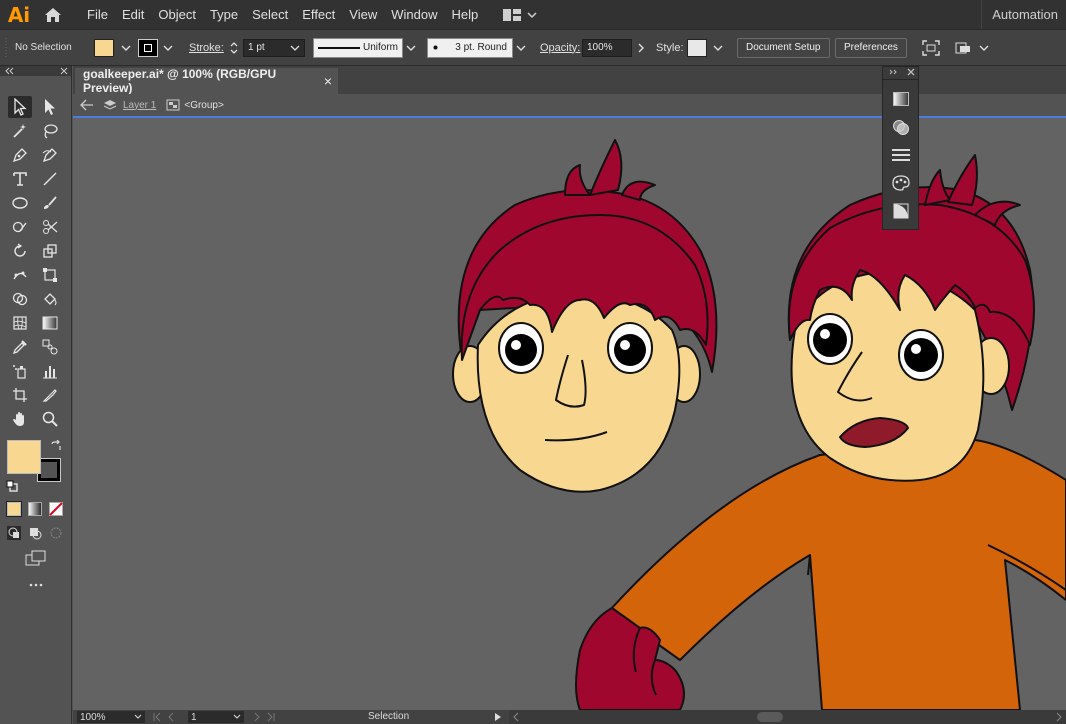 The height and width of the screenshot is (724, 1066). I want to click on scale-tool, so click(50, 251).